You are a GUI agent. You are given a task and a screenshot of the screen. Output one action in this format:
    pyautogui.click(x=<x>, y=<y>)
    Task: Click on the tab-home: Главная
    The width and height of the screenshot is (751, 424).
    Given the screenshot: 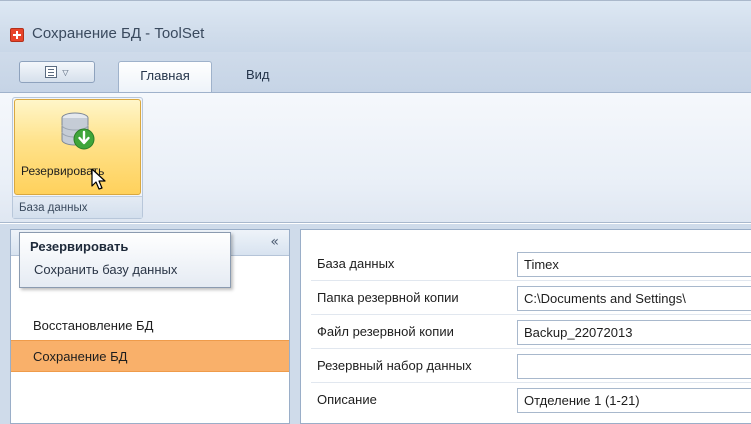 What is the action you would take?
    pyautogui.click(x=165, y=76)
    